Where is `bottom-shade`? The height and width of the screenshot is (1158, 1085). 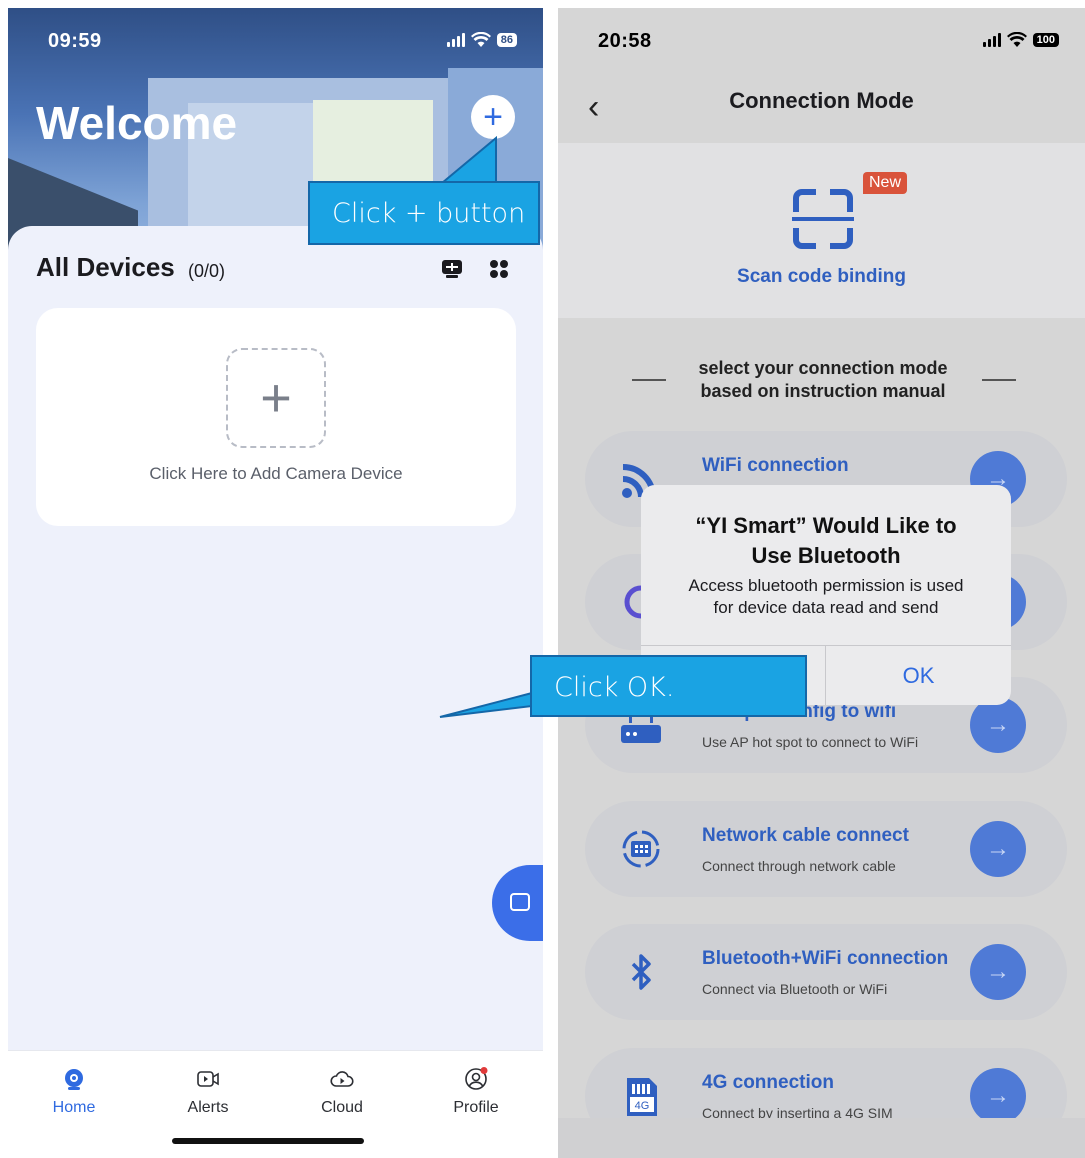
bottom-shade is located at coordinates (821, 1138).